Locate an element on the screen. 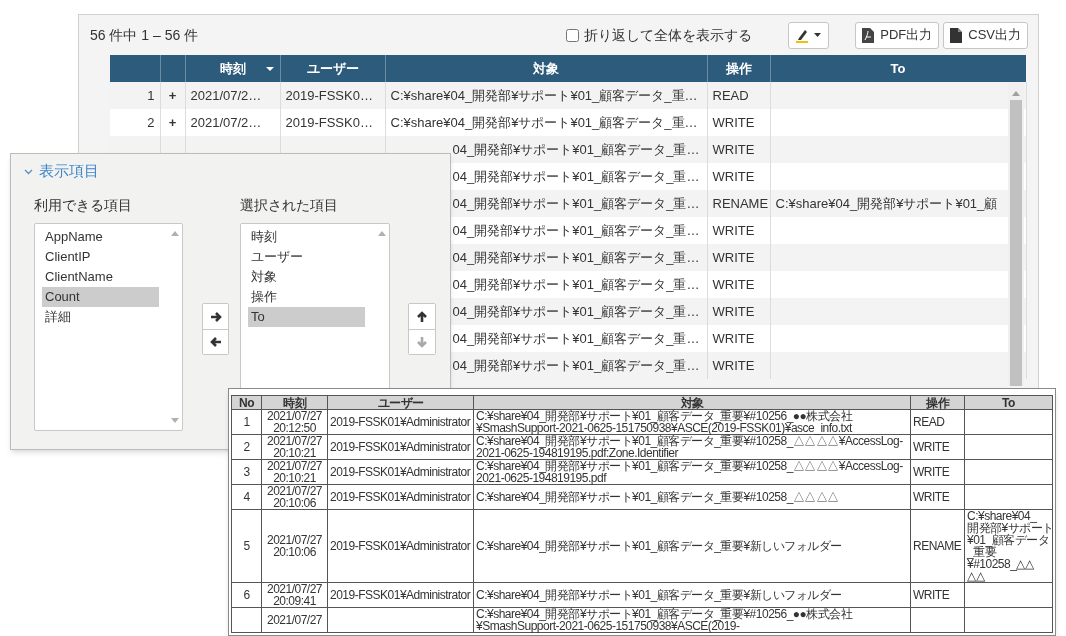 This screenshot has height=636, width=1066. list-label: 選択された項目 is located at coordinates (289, 205).